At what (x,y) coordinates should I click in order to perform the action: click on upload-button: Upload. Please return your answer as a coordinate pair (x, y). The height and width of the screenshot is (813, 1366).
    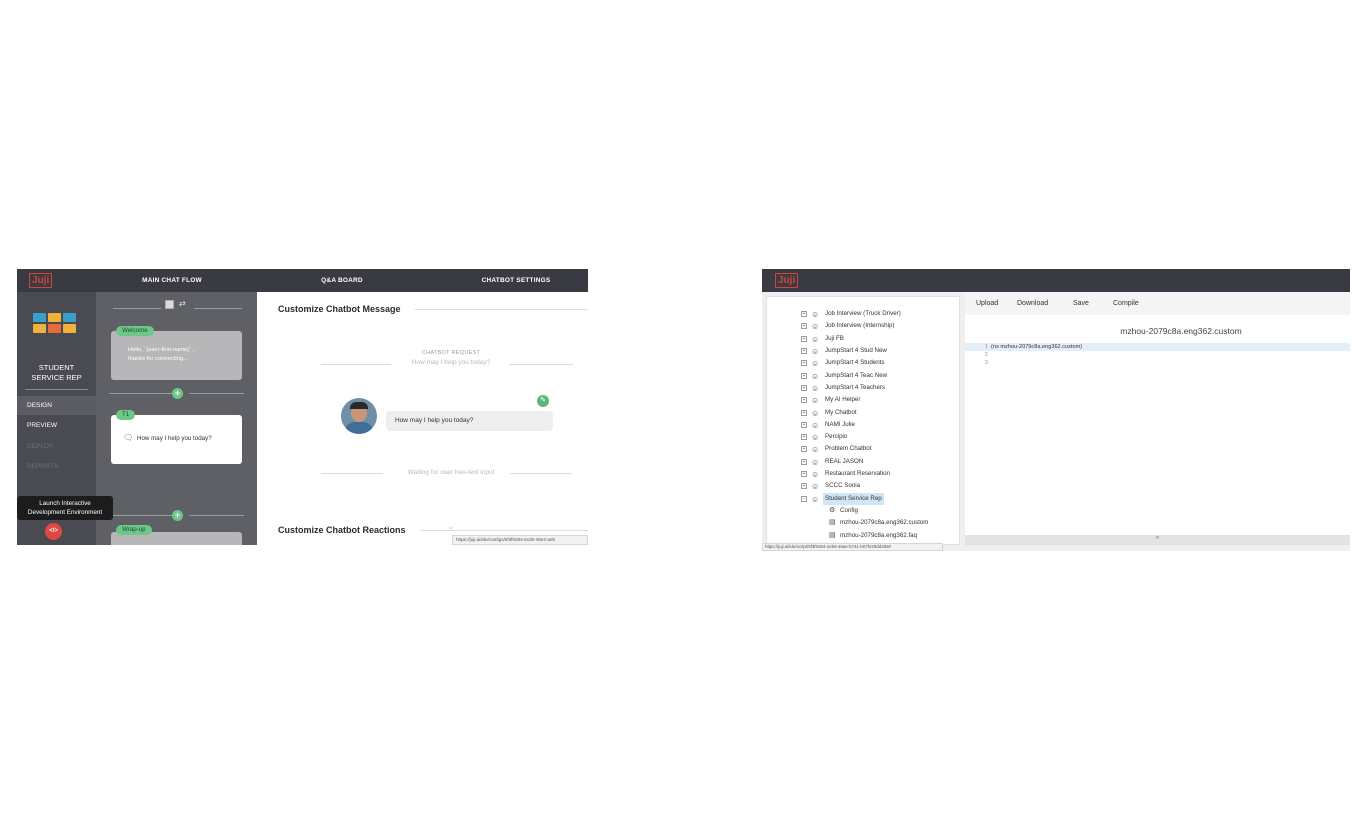
    Looking at the image, I should click on (987, 303).